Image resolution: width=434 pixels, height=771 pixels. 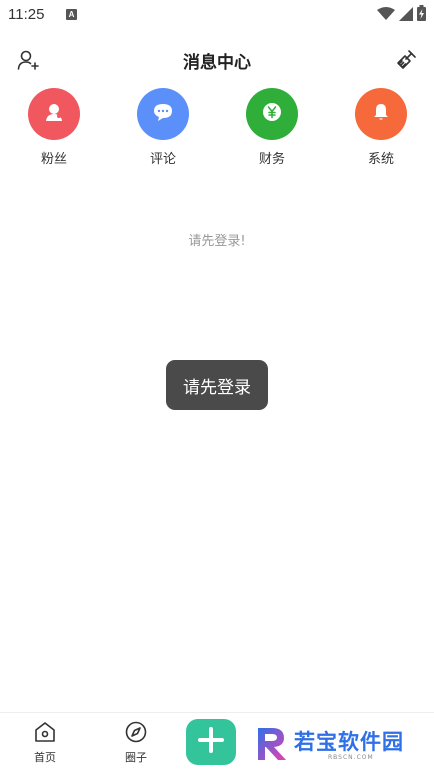 What do you see at coordinates (272, 743) in the screenshot?
I see `watermark-logo-icon` at bounding box center [272, 743].